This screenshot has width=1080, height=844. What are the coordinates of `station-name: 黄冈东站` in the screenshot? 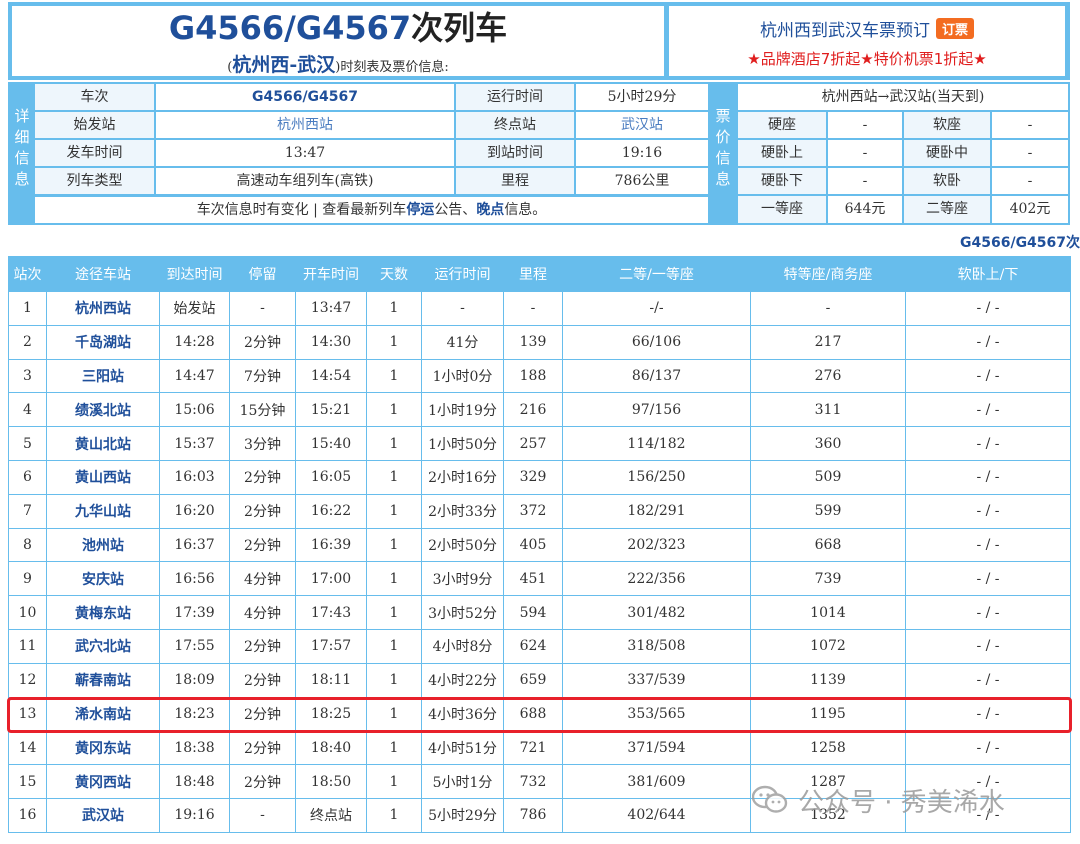 It's located at (103, 748).